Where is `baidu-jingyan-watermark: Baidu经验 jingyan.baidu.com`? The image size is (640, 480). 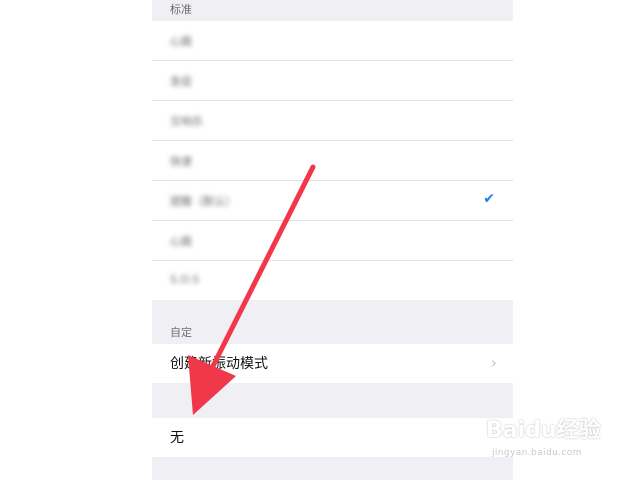
baidu-jingyan-watermark: Baidu经验 jingyan.baidu.com is located at coordinates (545, 439).